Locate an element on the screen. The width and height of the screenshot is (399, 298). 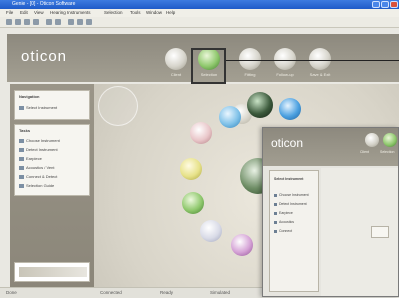
task-label: Detect Instrument is located at coordinates (42, 149).